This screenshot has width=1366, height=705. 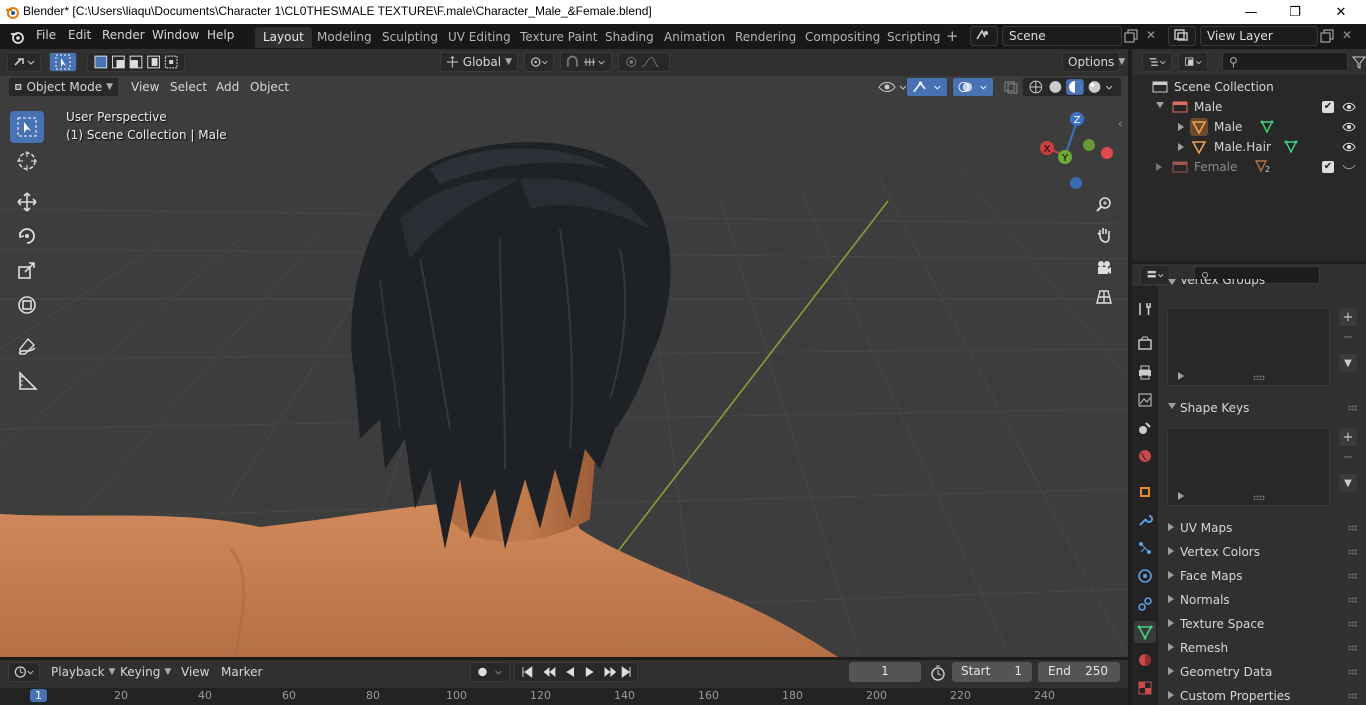 I want to click on tab-output, so click(x=1145, y=372).